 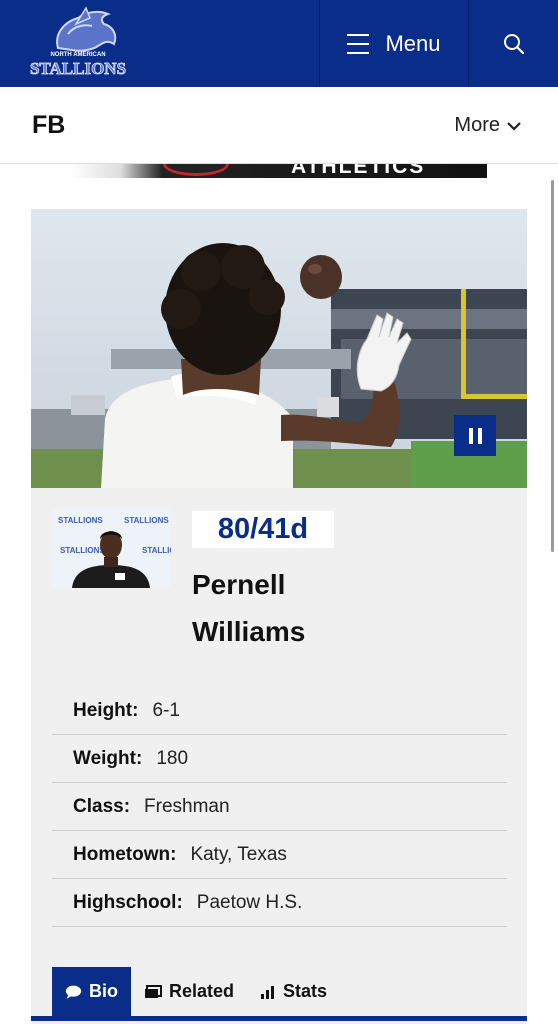 What do you see at coordinates (477, 125) in the screenshot?
I see `more-label: More` at bounding box center [477, 125].